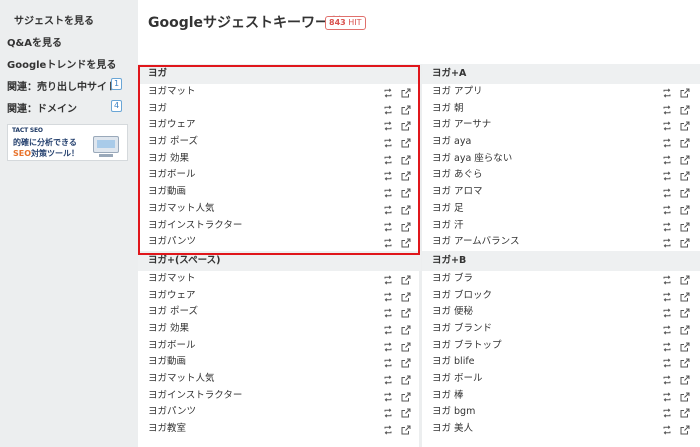 Image resolution: width=700 pixels, height=447 pixels. Describe the element at coordinates (195, 225) in the screenshot. I see `keyword-text: ヨガインストラクター` at that location.